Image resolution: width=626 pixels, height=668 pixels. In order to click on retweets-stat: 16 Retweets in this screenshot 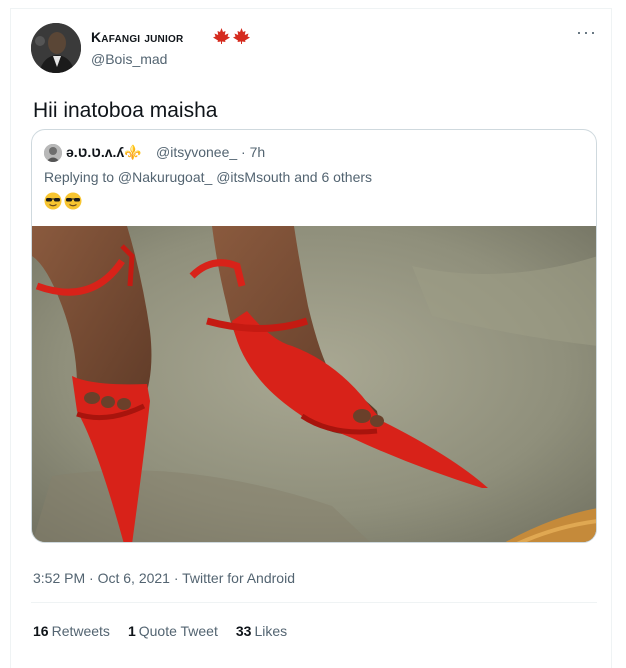, I will do `click(71, 631)`.